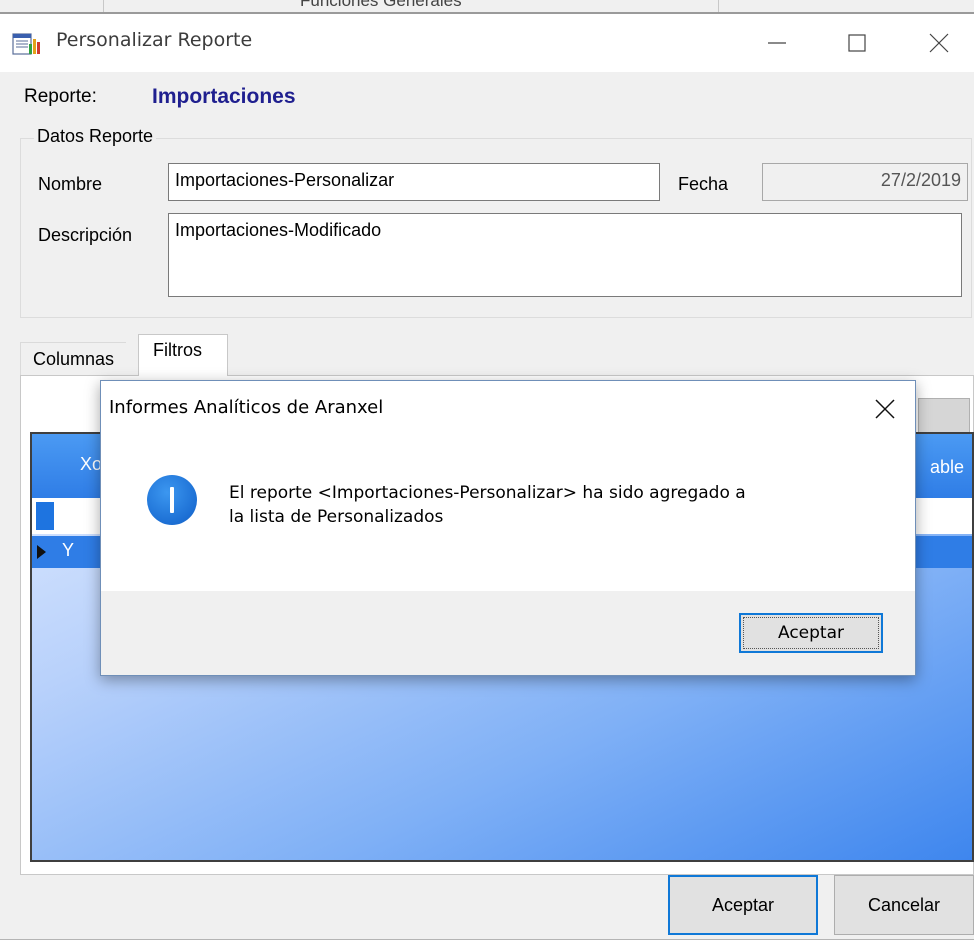 The width and height of the screenshot is (974, 951). Describe the element at coordinates (381, 5) in the screenshot. I see `underlying-window-text: Funciones Generales` at that location.